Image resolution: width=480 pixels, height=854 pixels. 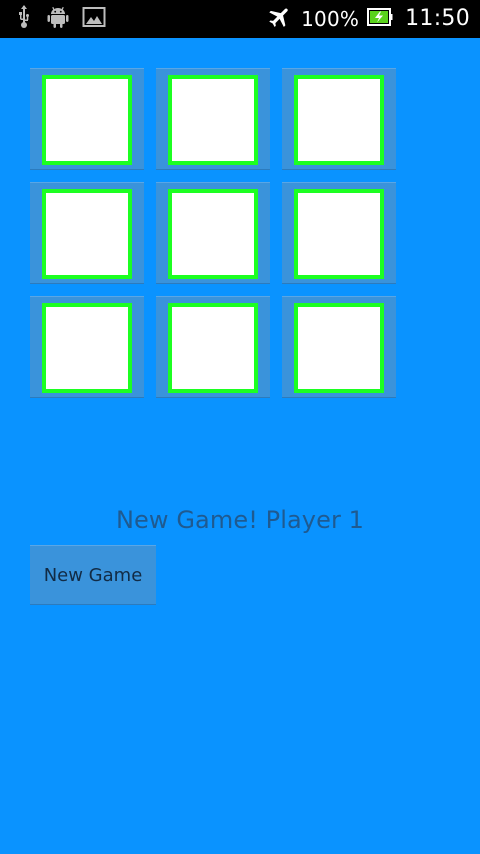 I want to click on status-right-icons: 100% 11:50, so click(x=368, y=19).